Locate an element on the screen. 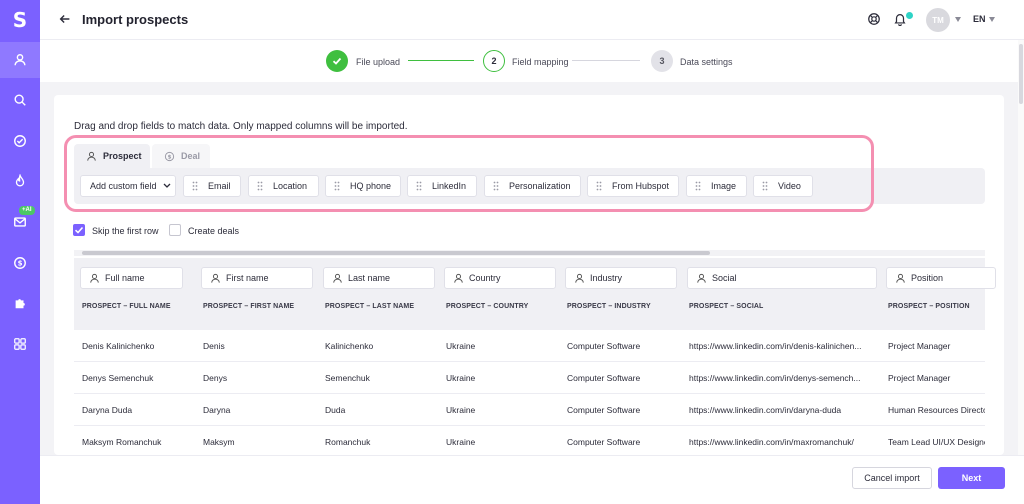 The image size is (1024, 504). avatar: TM is located at coordinates (938, 20).